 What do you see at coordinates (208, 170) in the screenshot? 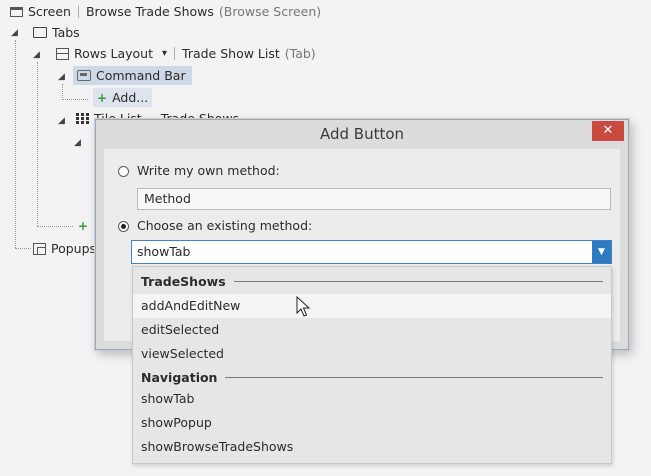
I see `write-own-method-label: Write my own method:` at bounding box center [208, 170].